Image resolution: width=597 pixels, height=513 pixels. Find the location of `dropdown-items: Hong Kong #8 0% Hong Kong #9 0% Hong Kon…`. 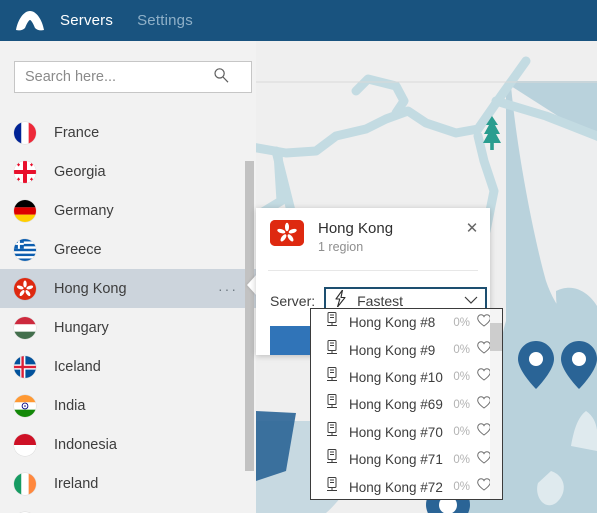

dropdown-items: Hong Kong #8 0% Hong Kong #9 0% Hong Kon… is located at coordinates (401, 404).